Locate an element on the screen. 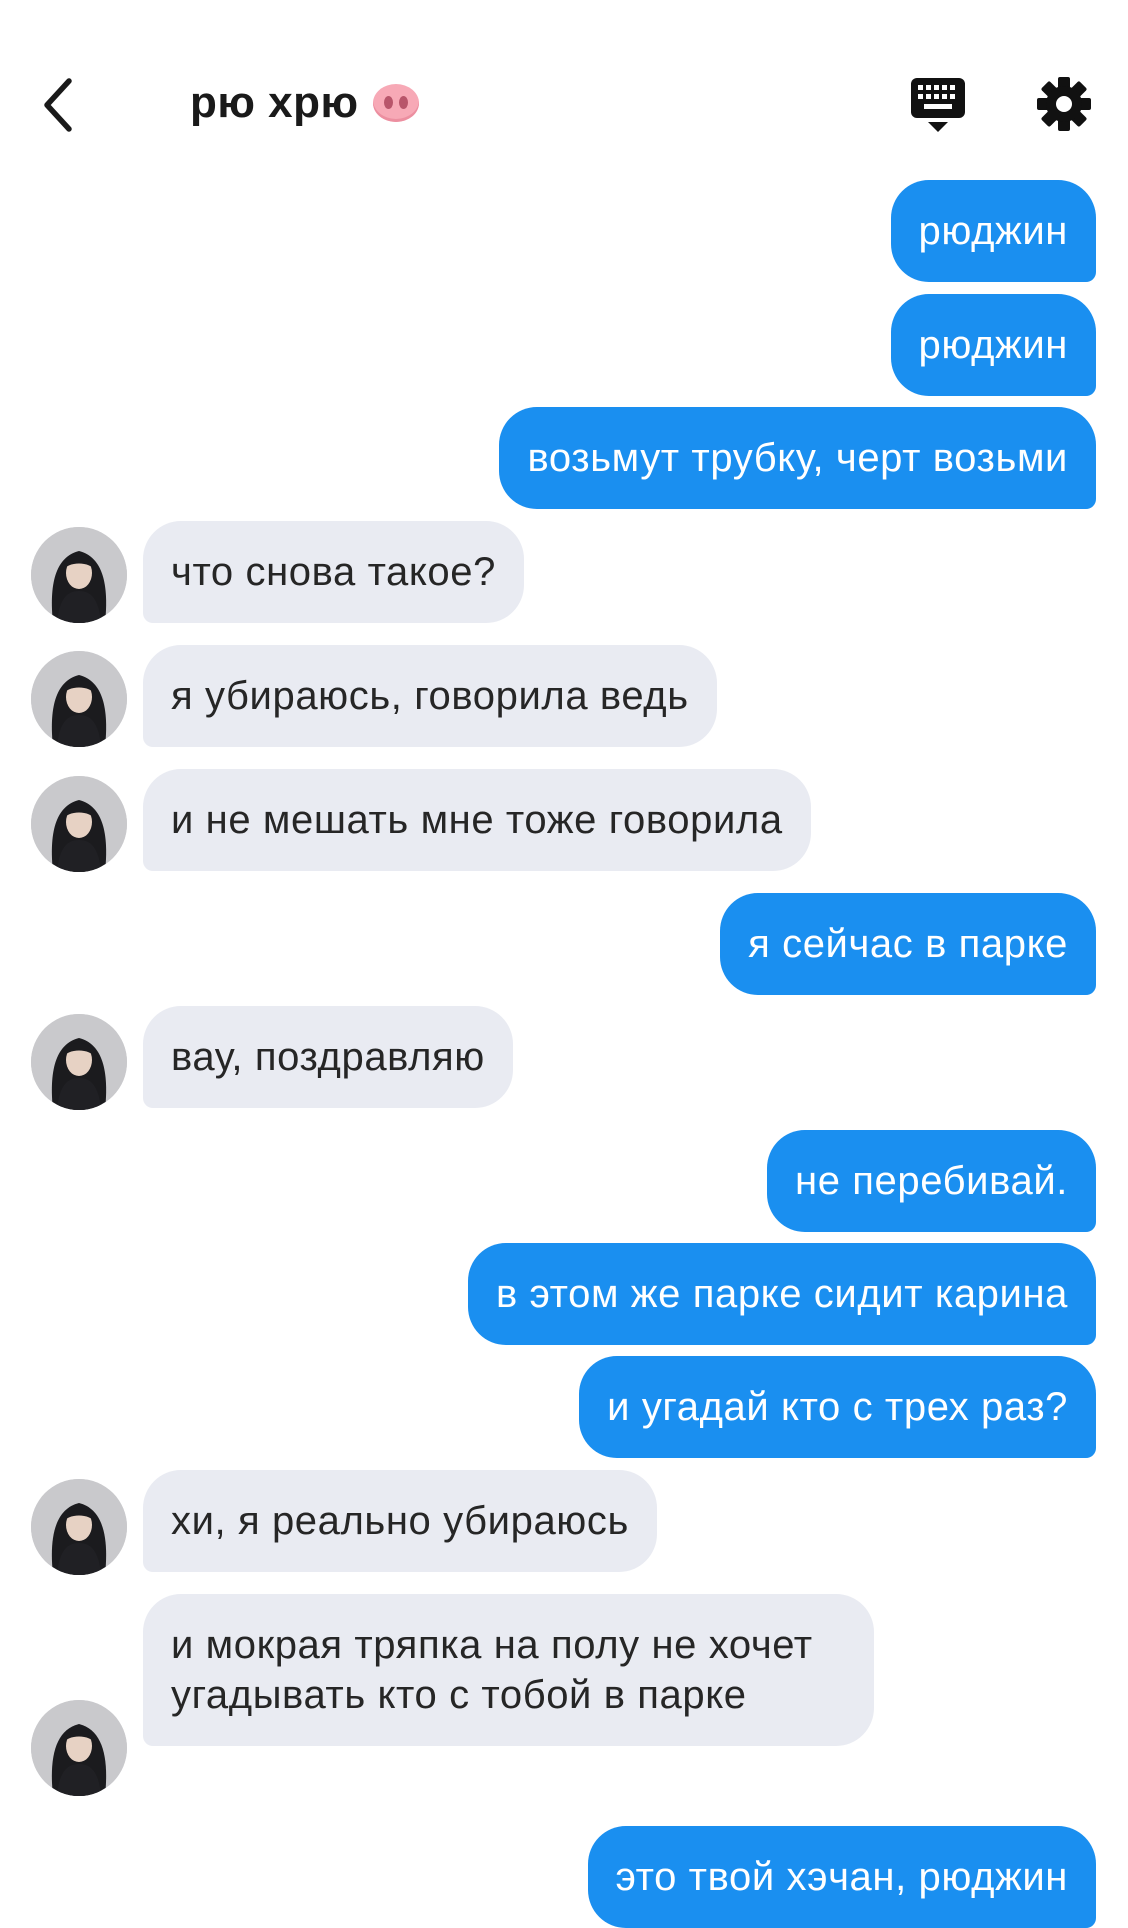  incoming-message: я убираюсь, говорила ведь is located at coordinates (430, 696).